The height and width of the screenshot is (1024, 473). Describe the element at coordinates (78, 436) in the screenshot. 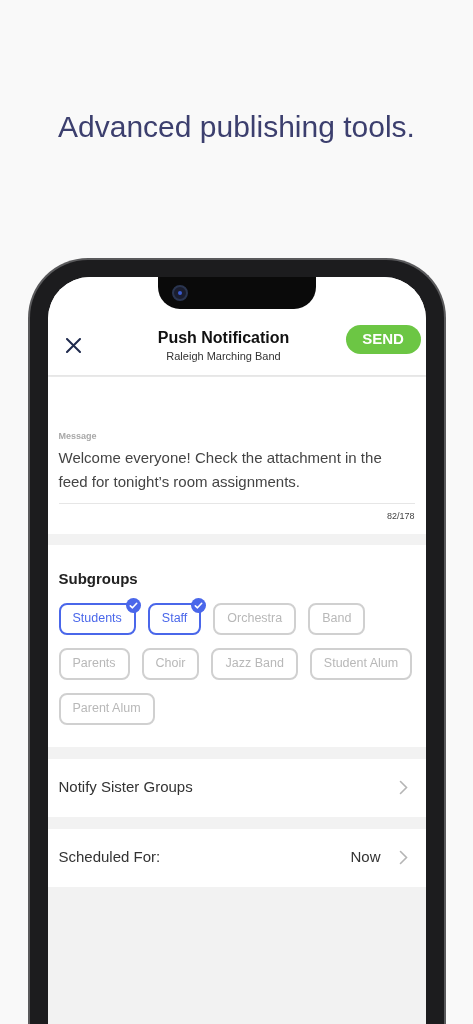

I see `field-label: Message` at that location.